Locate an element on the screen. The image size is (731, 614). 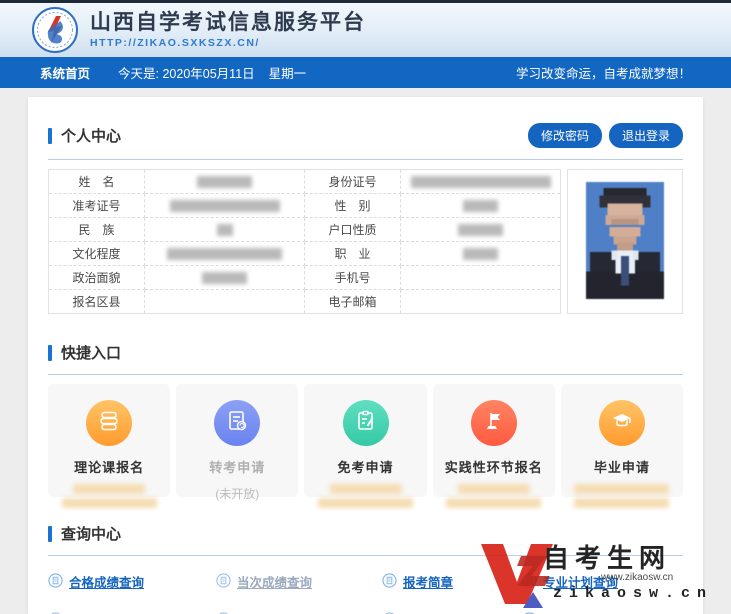
field-value-phone is located at coordinates (480, 277).